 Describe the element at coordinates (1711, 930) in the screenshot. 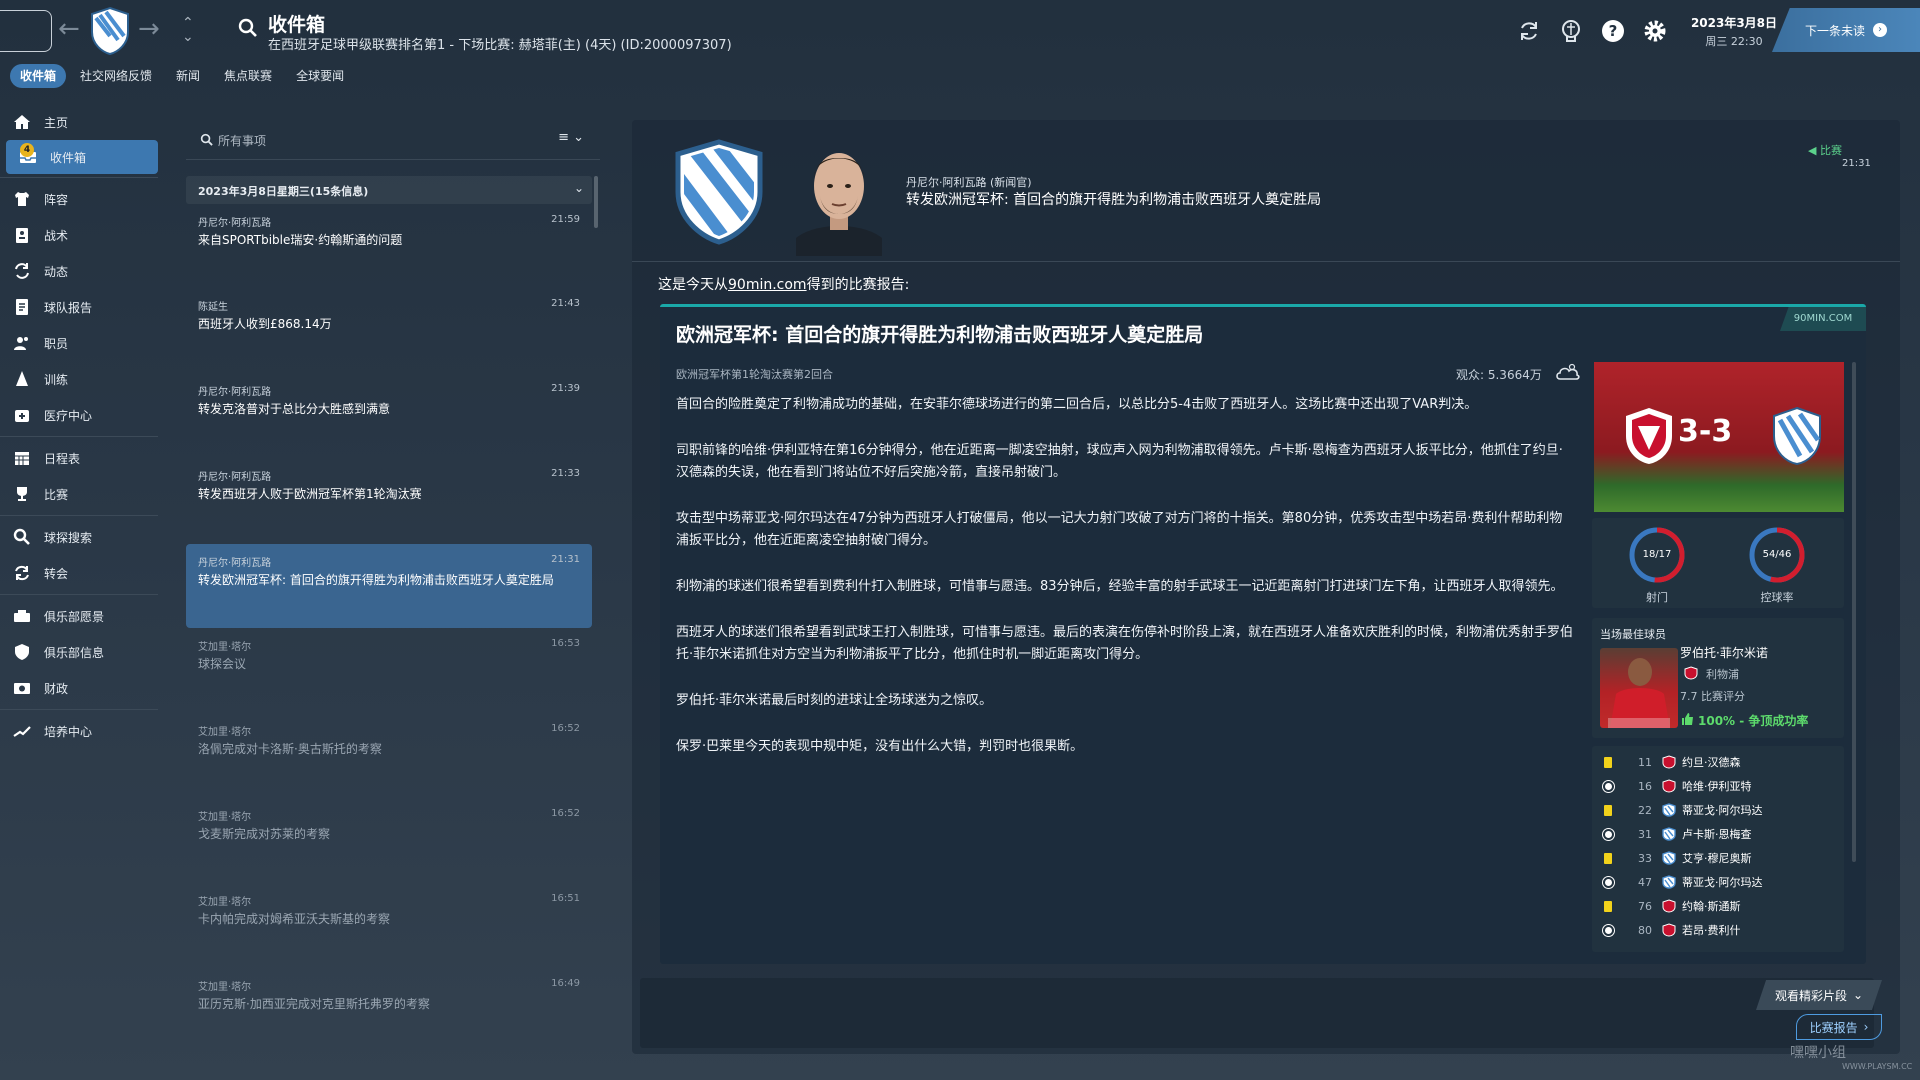

I see `event-player: 若昂·费利什` at that location.